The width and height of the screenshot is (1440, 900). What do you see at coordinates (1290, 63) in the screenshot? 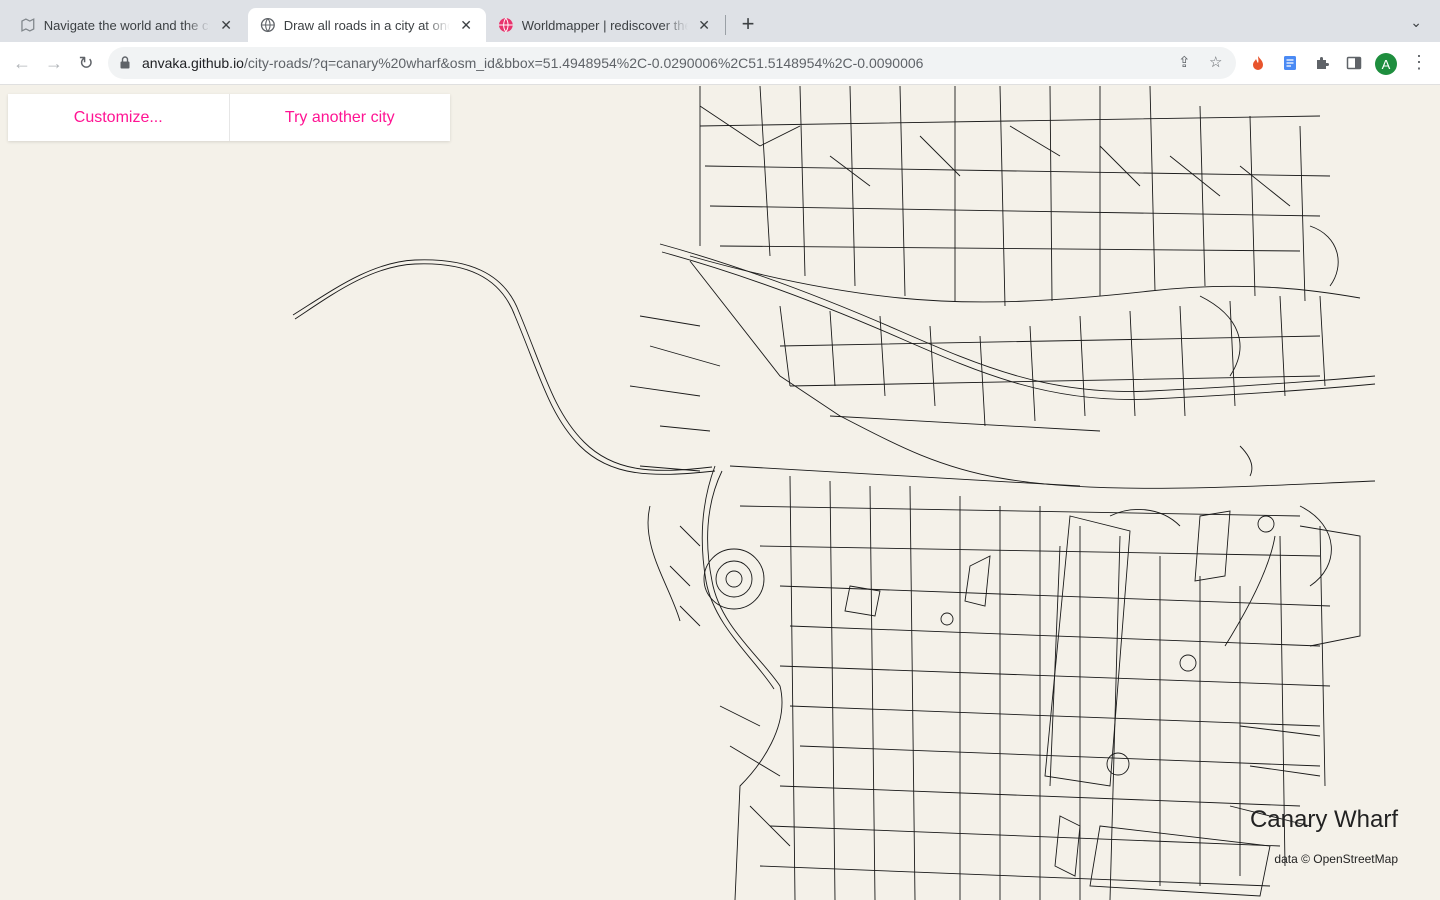
I see `document-extension-icon` at bounding box center [1290, 63].